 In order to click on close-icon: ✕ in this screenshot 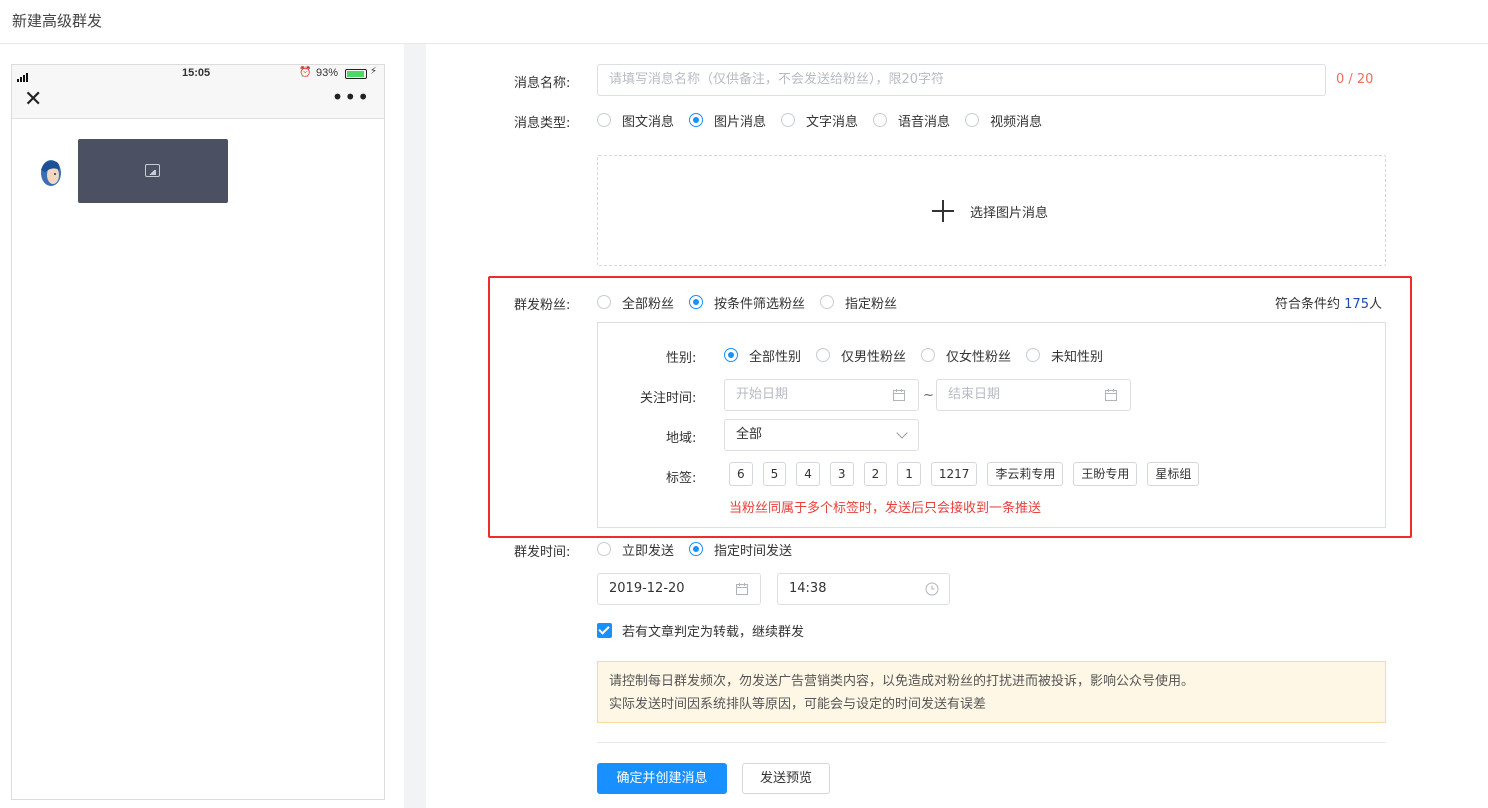, I will do `click(33, 100)`.